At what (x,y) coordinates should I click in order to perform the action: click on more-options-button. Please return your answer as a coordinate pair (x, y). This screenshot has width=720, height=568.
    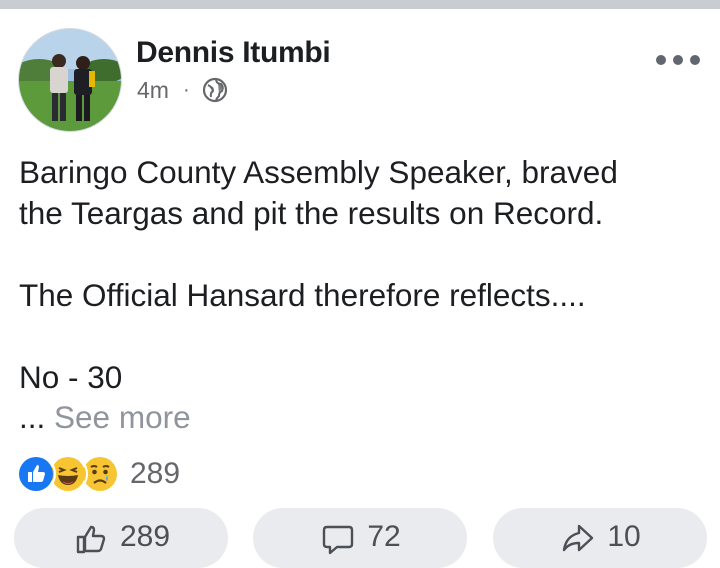
    Looking at the image, I should click on (678, 60).